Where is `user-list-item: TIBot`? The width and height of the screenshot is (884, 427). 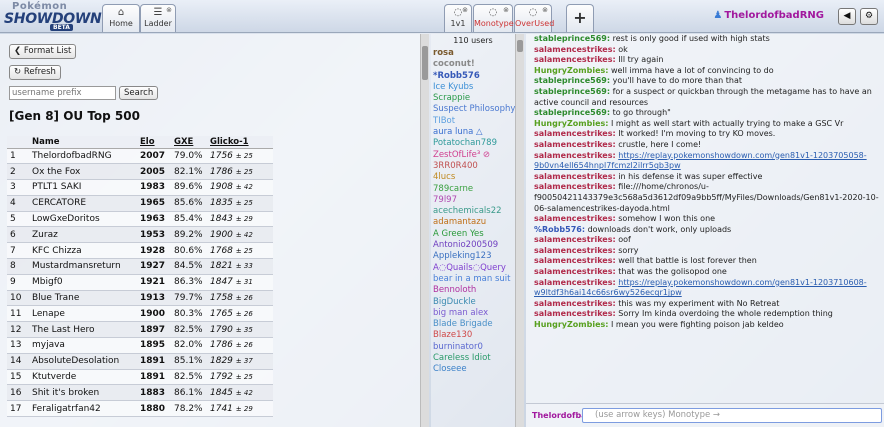 user-list-item: TIBot is located at coordinates (473, 121).